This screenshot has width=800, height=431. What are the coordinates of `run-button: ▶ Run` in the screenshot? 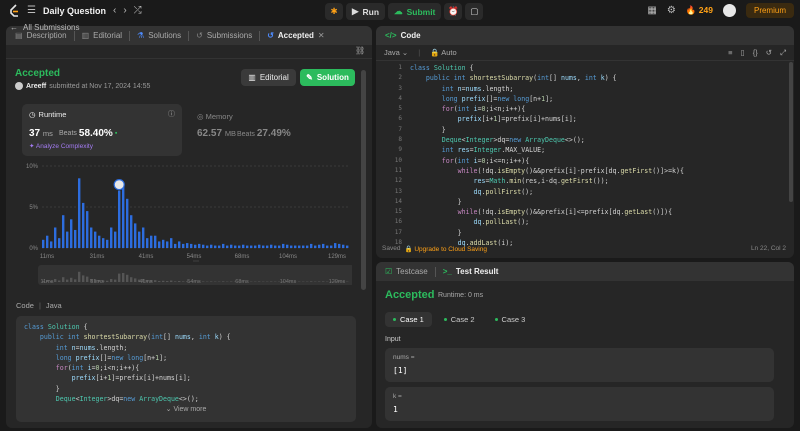 It's located at (366, 11).